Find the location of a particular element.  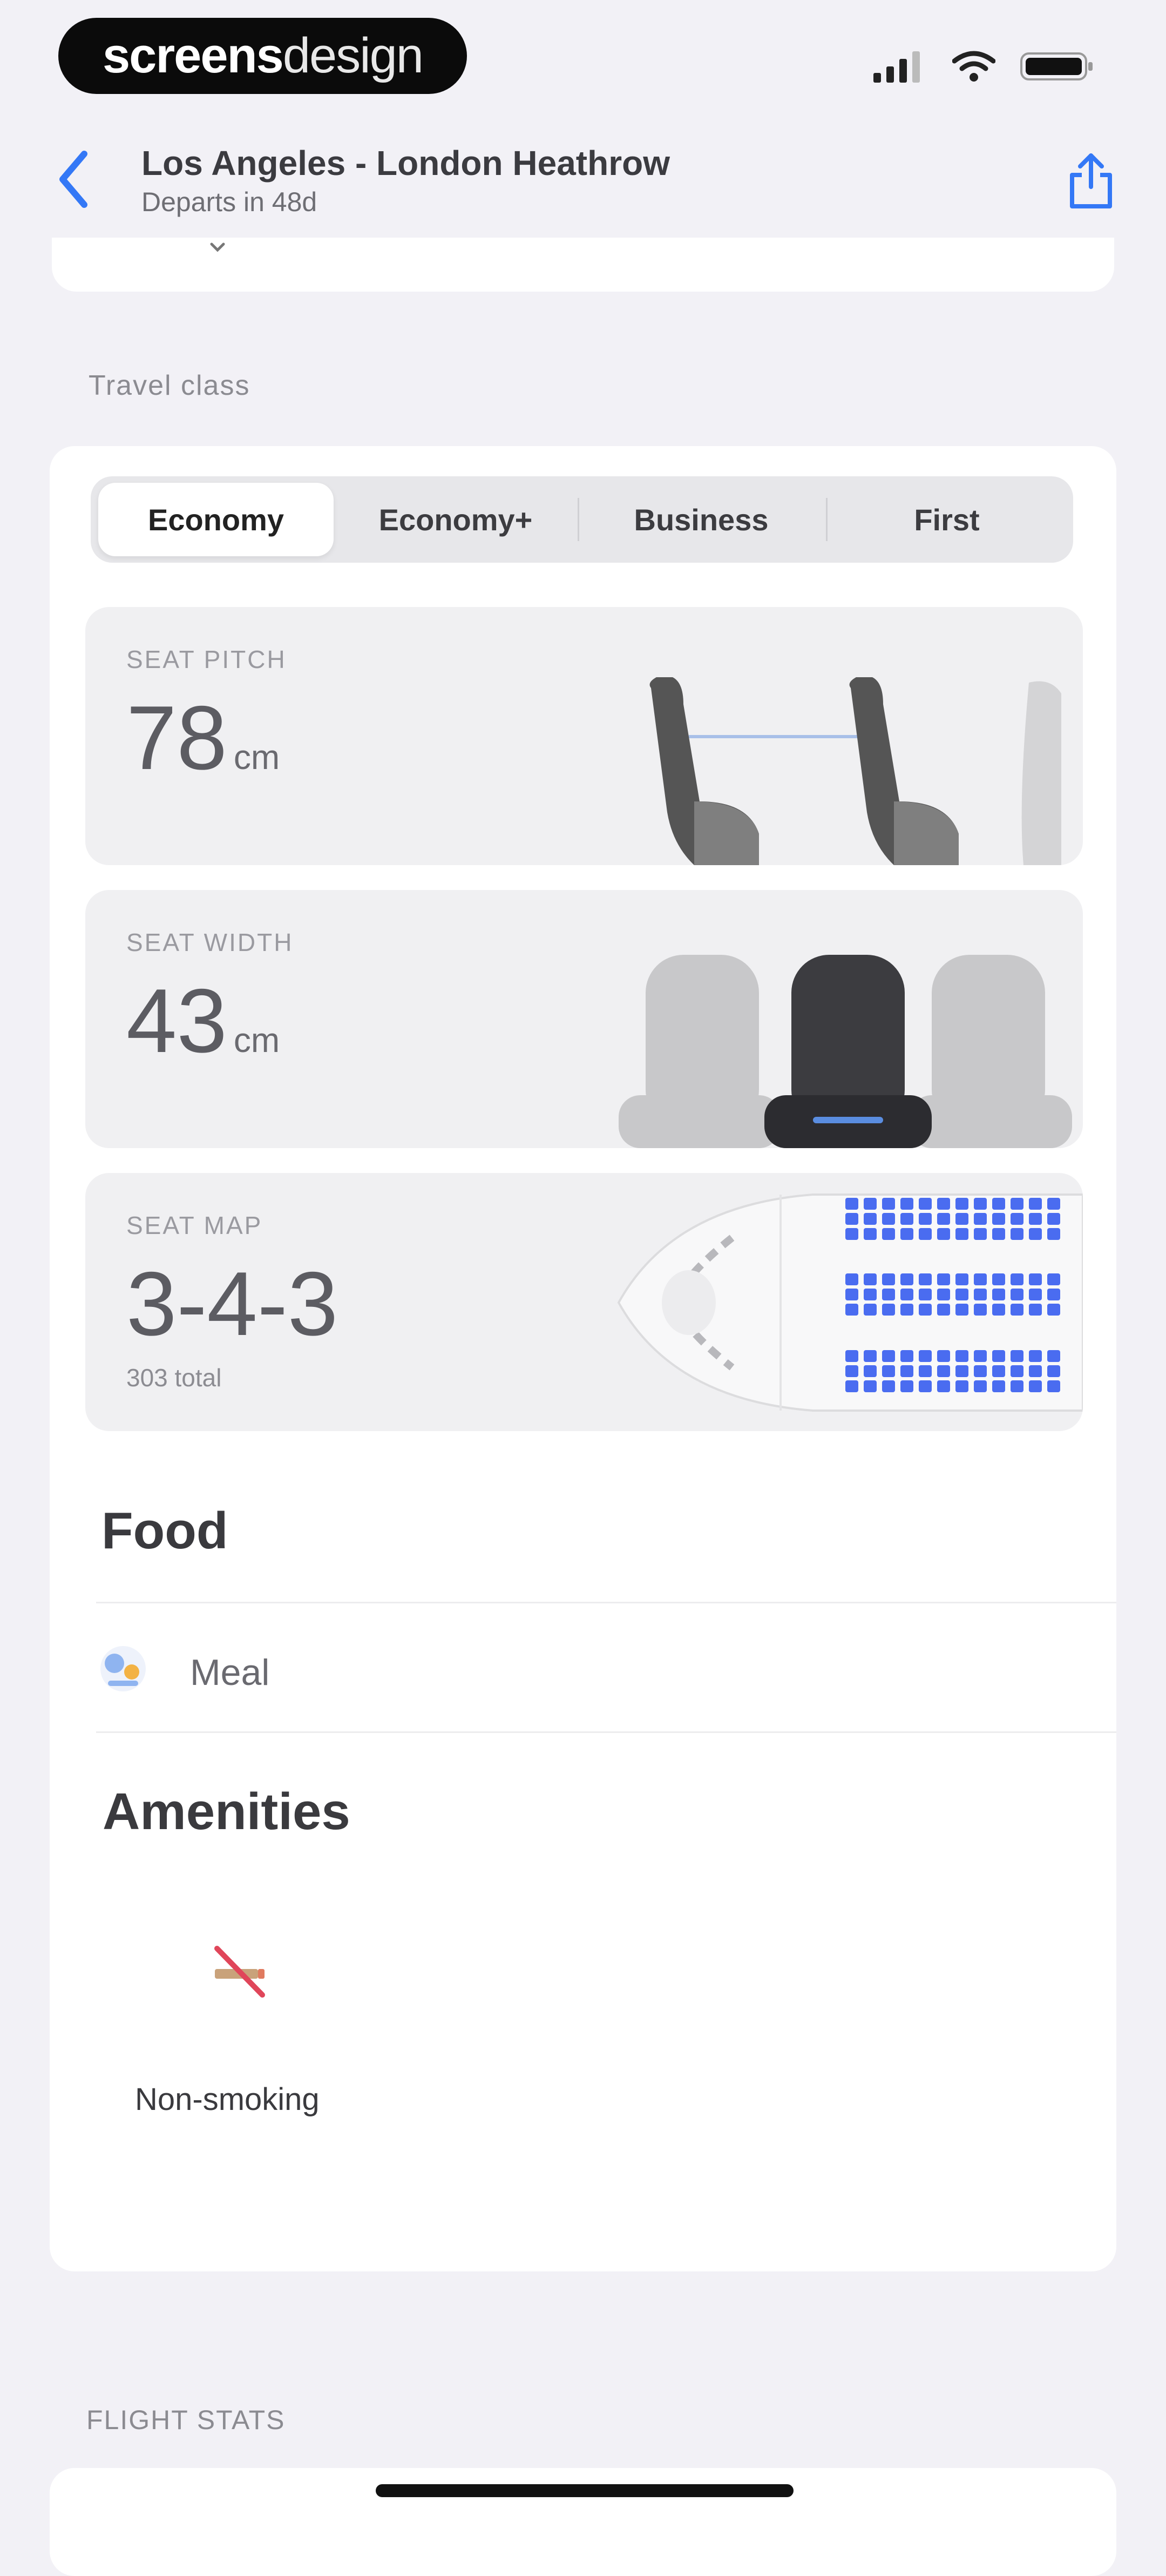

seat-width-panel: SEAT WIDTH 43 cm is located at coordinates (584, 1019).